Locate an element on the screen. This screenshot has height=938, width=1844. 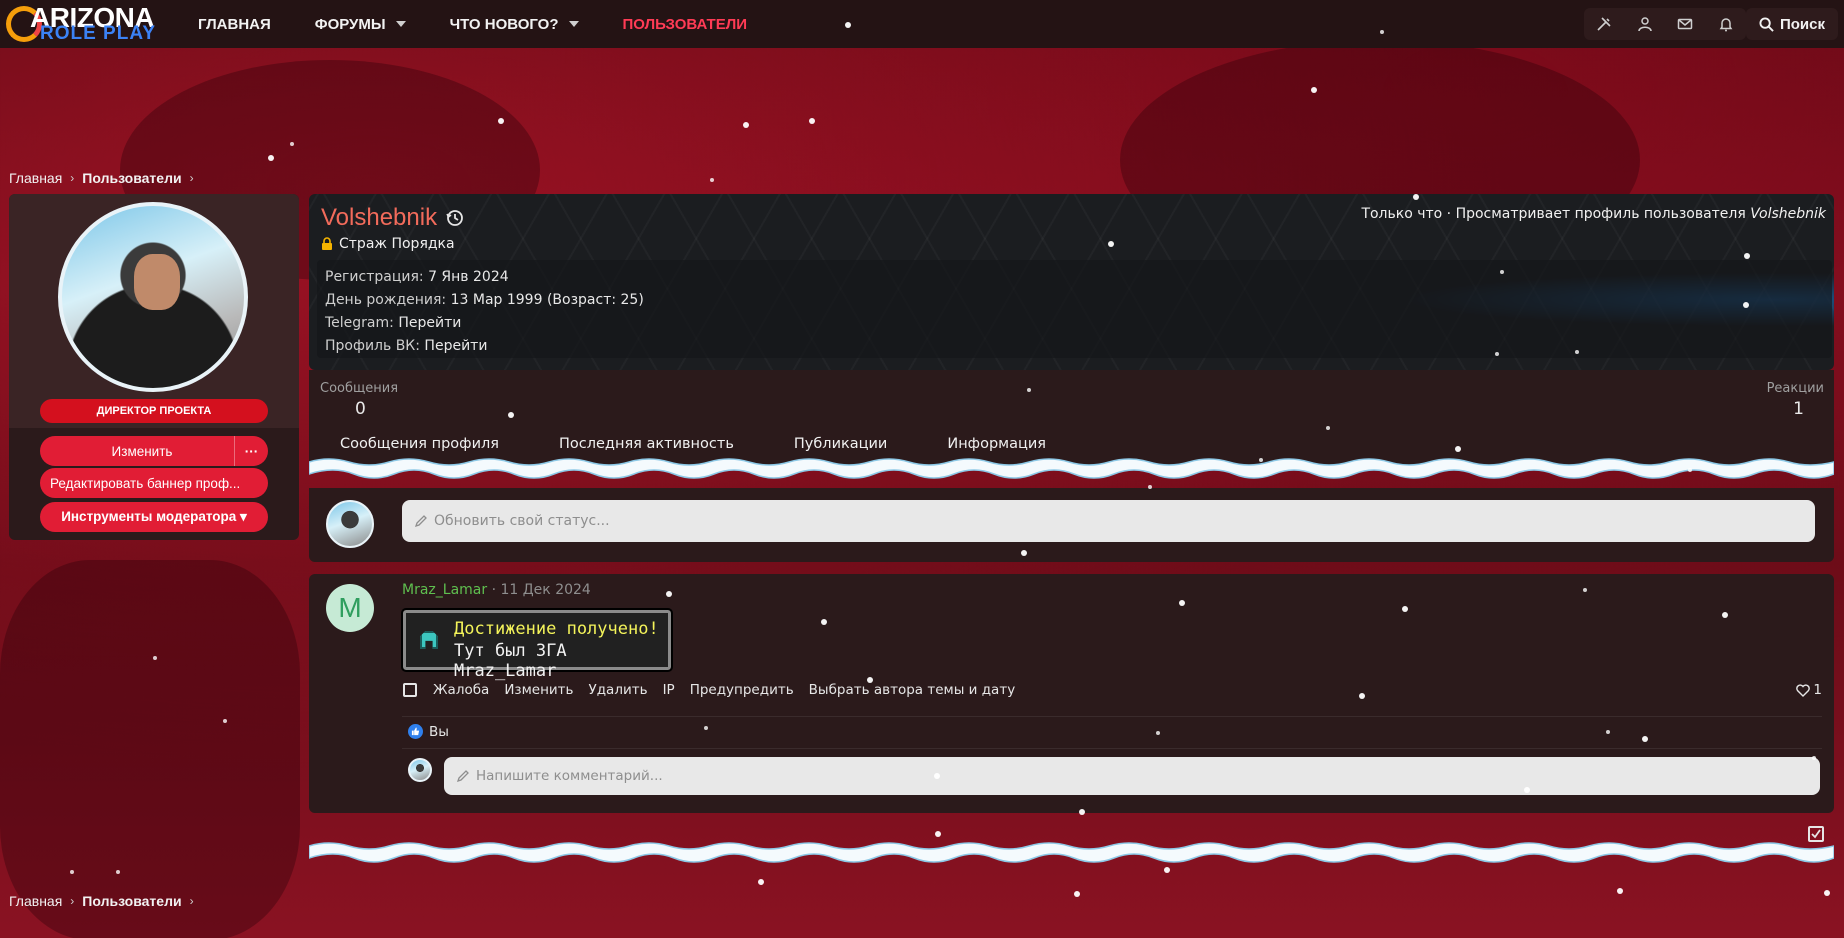
tab-latest-activity: Последняя активность is located at coordinates (646, 444).